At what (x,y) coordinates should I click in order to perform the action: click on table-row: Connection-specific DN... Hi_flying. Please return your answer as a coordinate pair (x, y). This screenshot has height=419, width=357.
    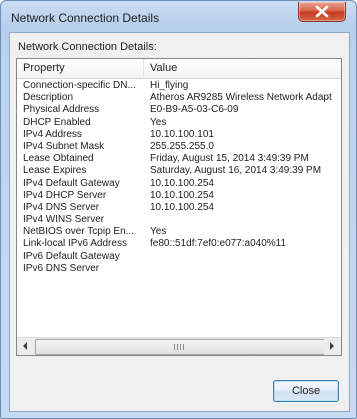
    Looking at the image, I should click on (179, 86).